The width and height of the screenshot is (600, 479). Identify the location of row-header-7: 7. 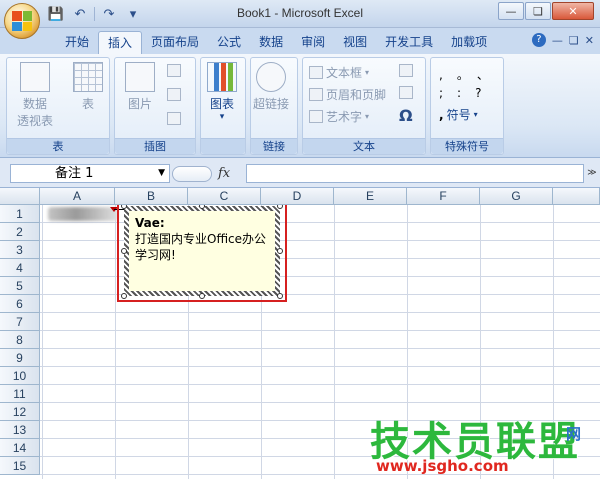
(20, 322).